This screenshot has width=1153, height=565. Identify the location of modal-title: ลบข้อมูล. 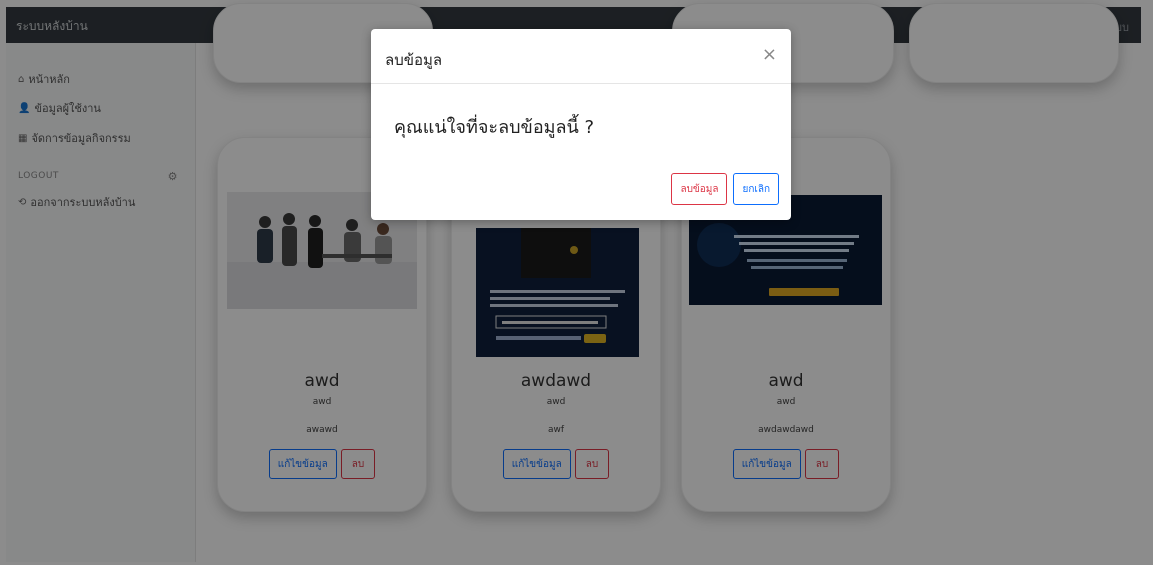
(414, 60).